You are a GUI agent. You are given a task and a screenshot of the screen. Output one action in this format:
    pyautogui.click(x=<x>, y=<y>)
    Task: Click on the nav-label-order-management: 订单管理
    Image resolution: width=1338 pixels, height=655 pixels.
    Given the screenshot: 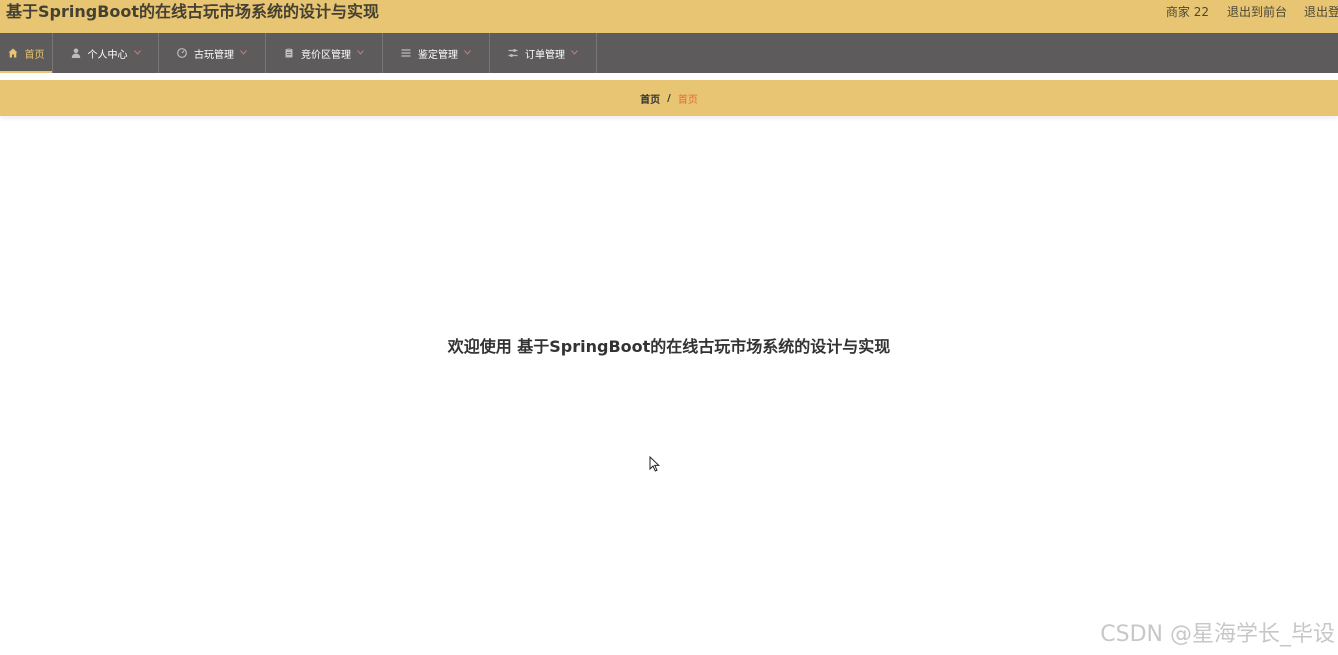 What is the action you would take?
    pyautogui.click(x=545, y=55)
    